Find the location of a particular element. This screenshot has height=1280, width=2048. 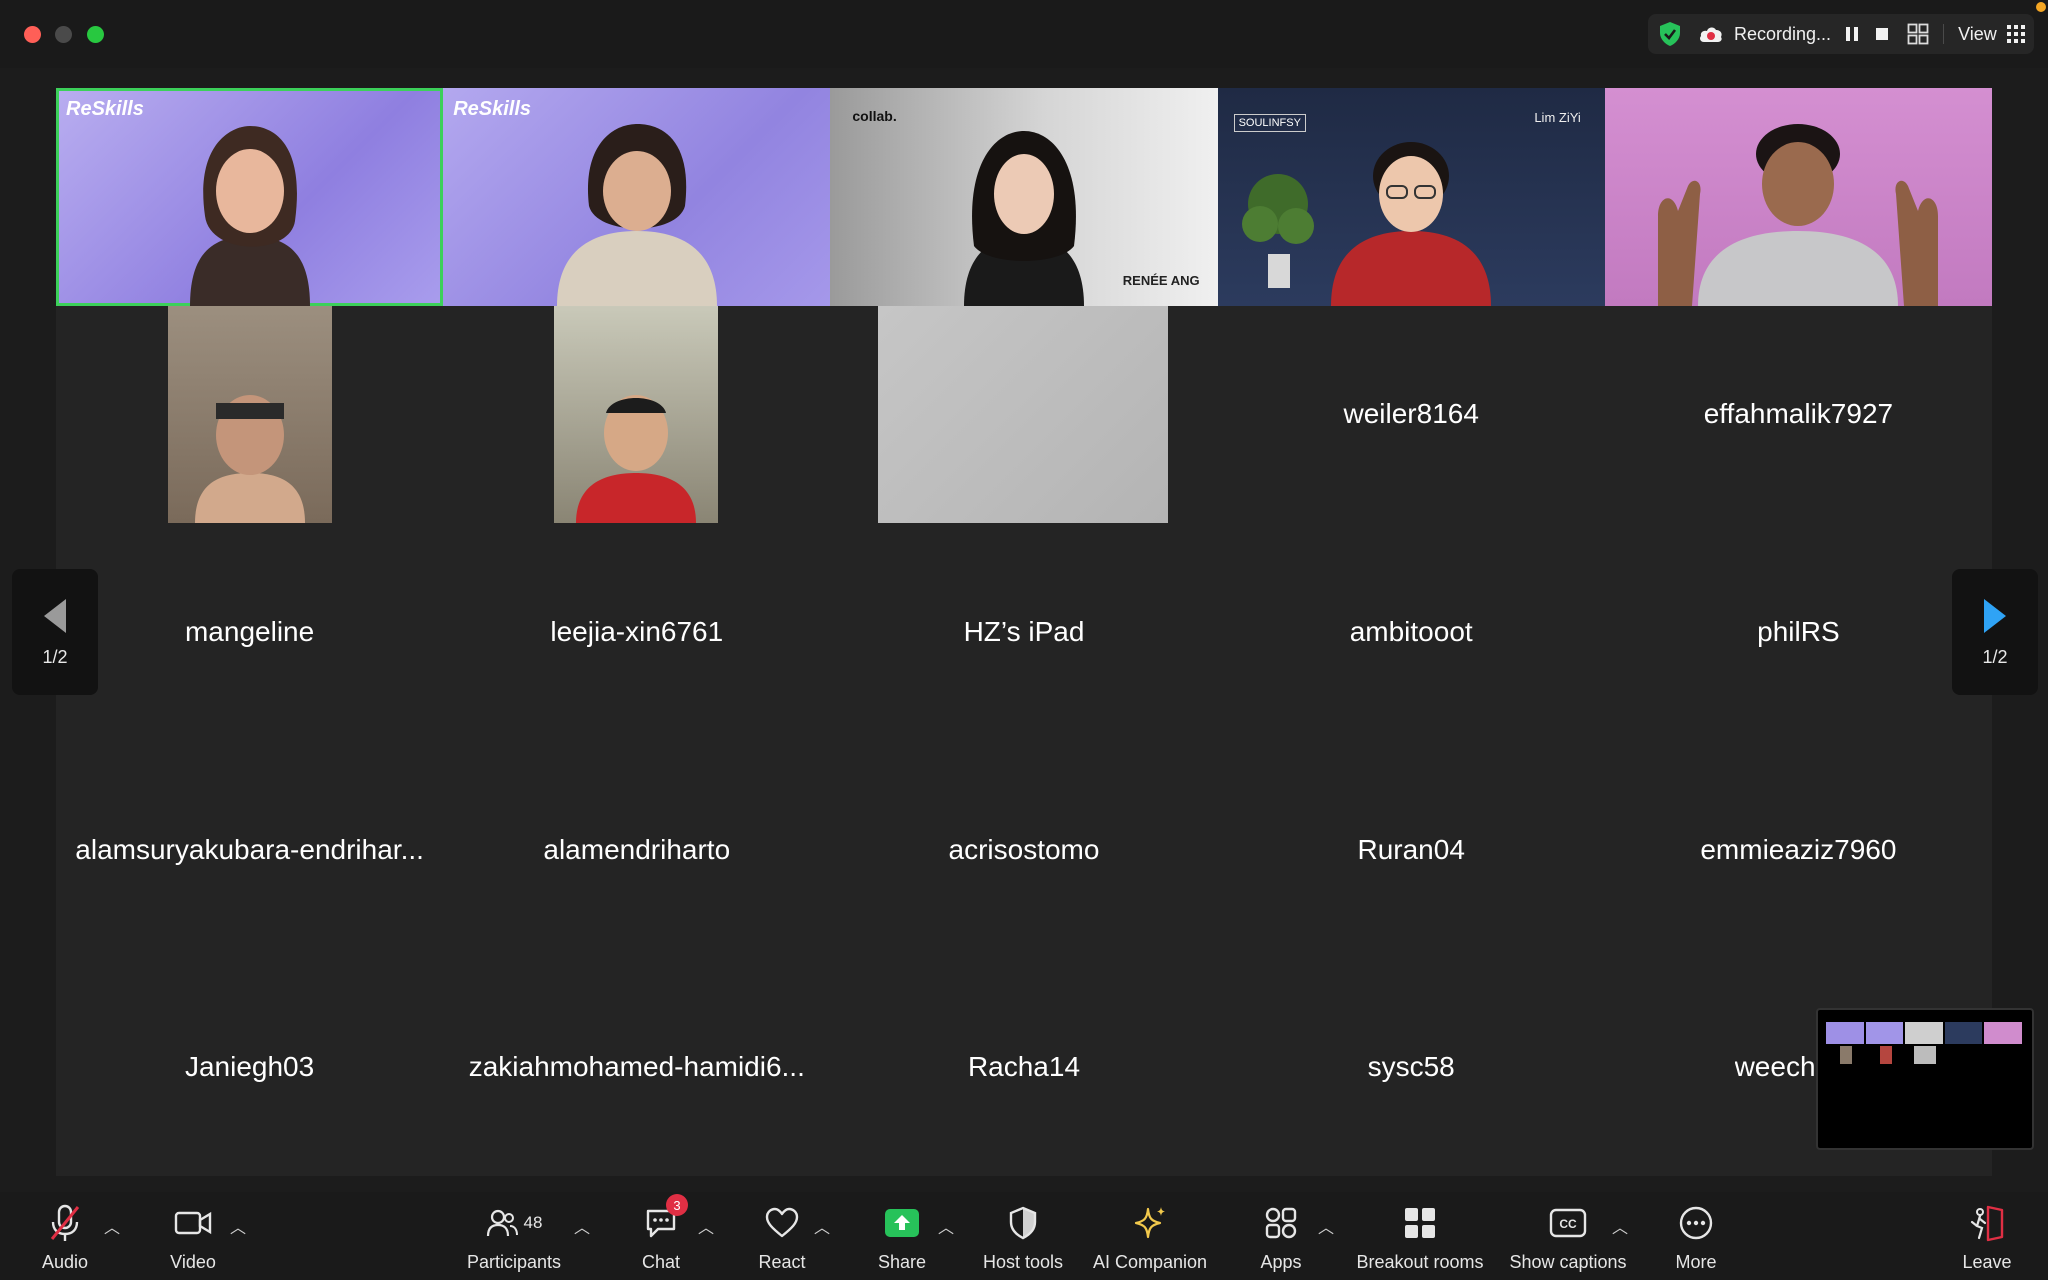

thumbnail-video is located at coordinates (1846, 1055).